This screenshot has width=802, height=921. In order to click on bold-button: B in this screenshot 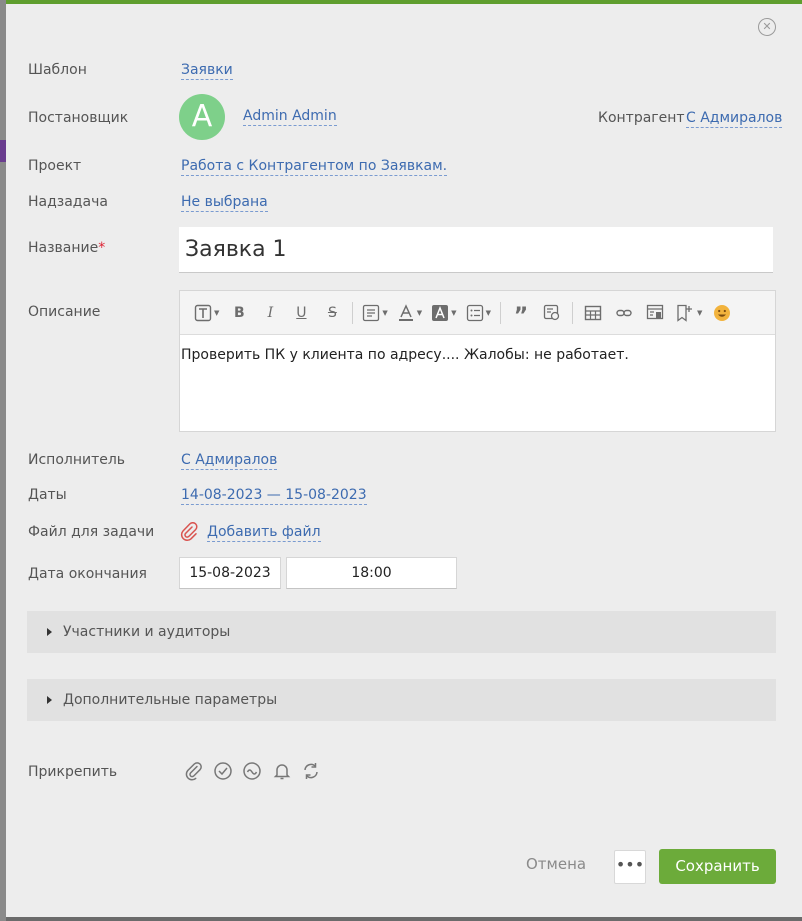, I will do `click(239, 313)`.